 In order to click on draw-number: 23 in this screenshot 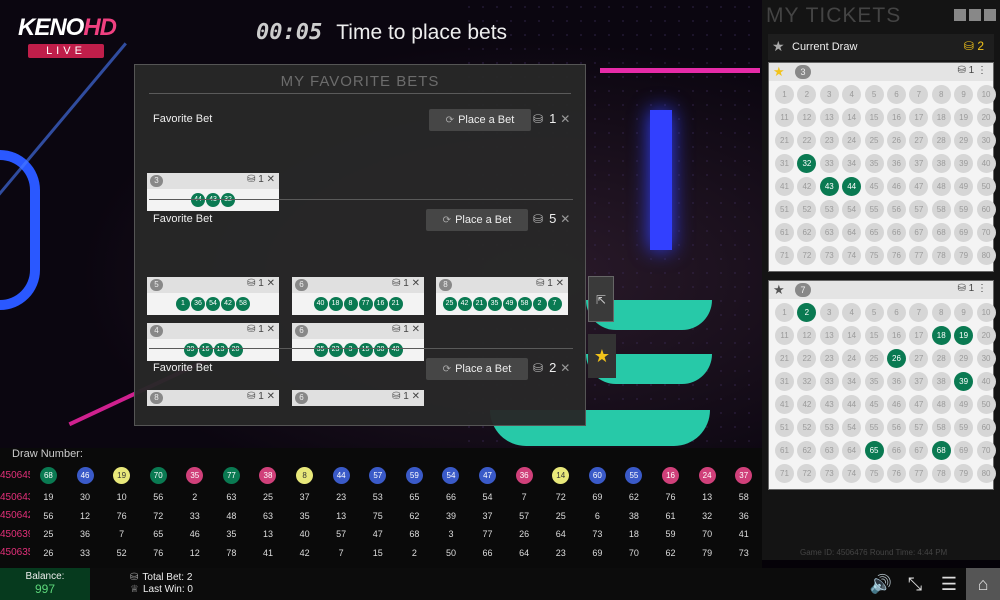, I will do `click(341, 497)`.